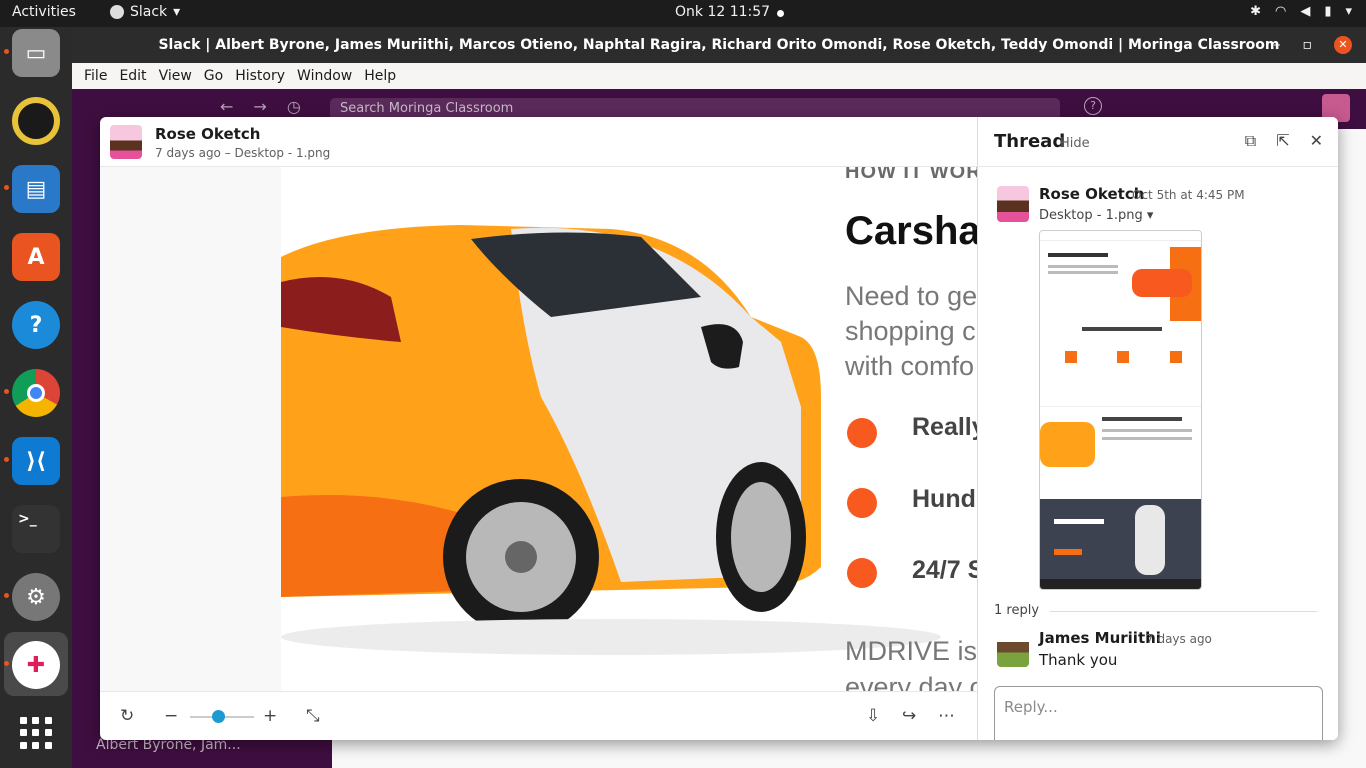 The image size is (1366, 768). Describe the element at coordinates (1250, 141) in the screenshot. I see `copy-icon: ⧉` at that location.